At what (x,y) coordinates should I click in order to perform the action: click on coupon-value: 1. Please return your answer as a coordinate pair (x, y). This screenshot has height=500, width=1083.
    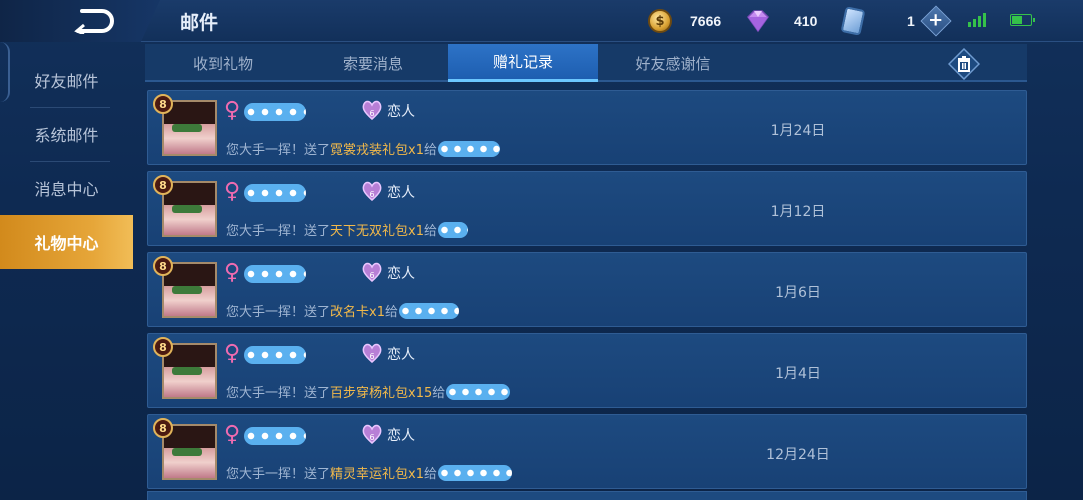
    Looking at the image, I should click on (911, 21).